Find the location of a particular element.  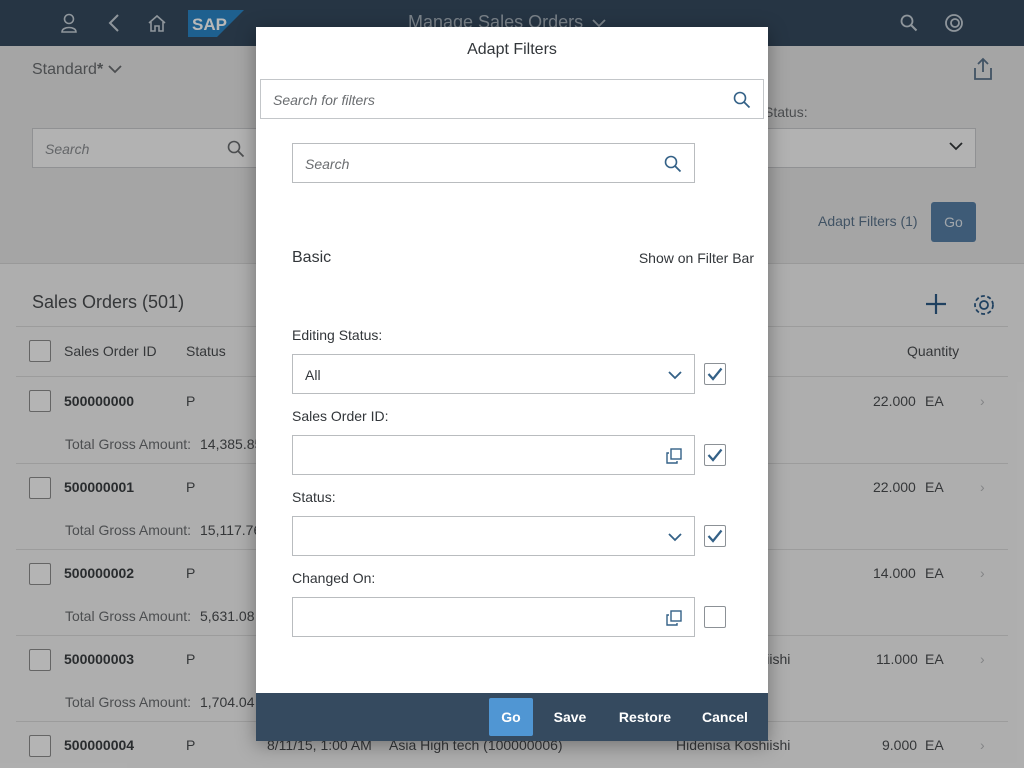

sales-order-id-input is located at coordinates (493, 455).